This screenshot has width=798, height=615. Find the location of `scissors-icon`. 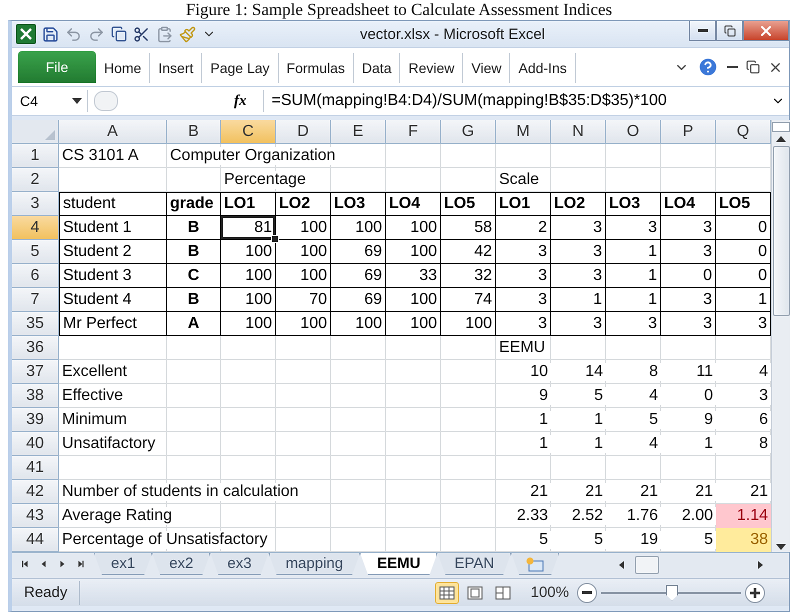

scissors-icon is located at coordinates (141, 34).